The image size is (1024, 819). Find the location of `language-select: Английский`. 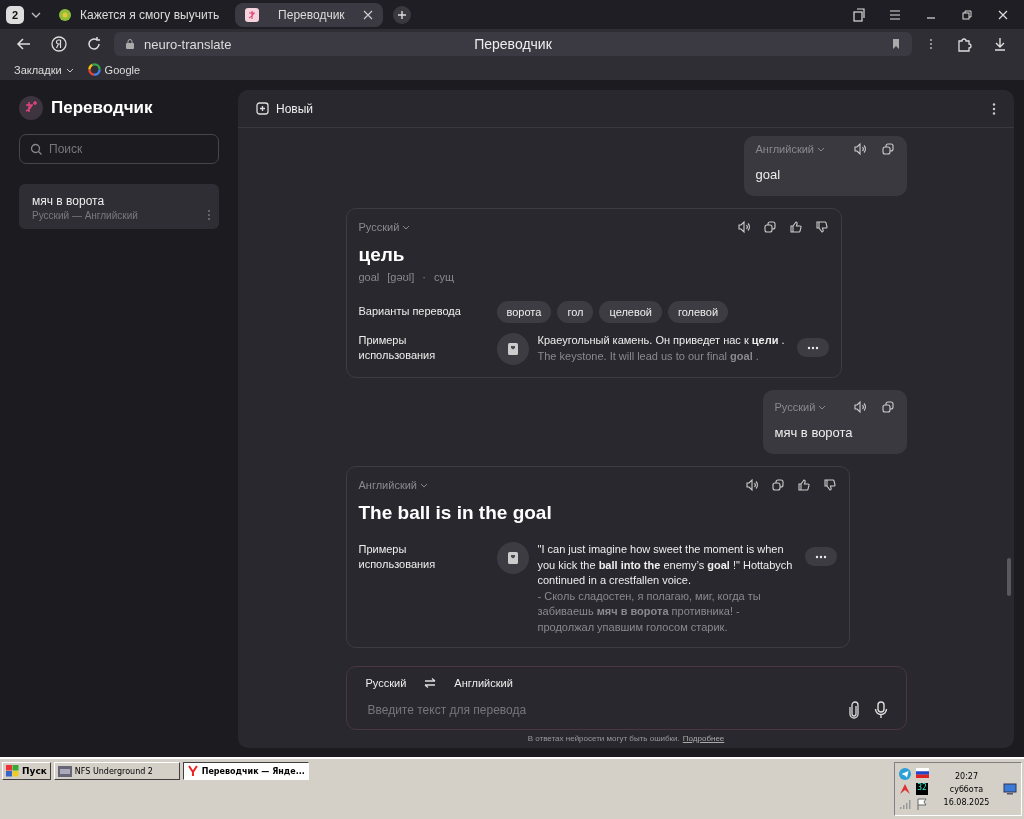

language-select: Английский is located at coordinates (393, 485).